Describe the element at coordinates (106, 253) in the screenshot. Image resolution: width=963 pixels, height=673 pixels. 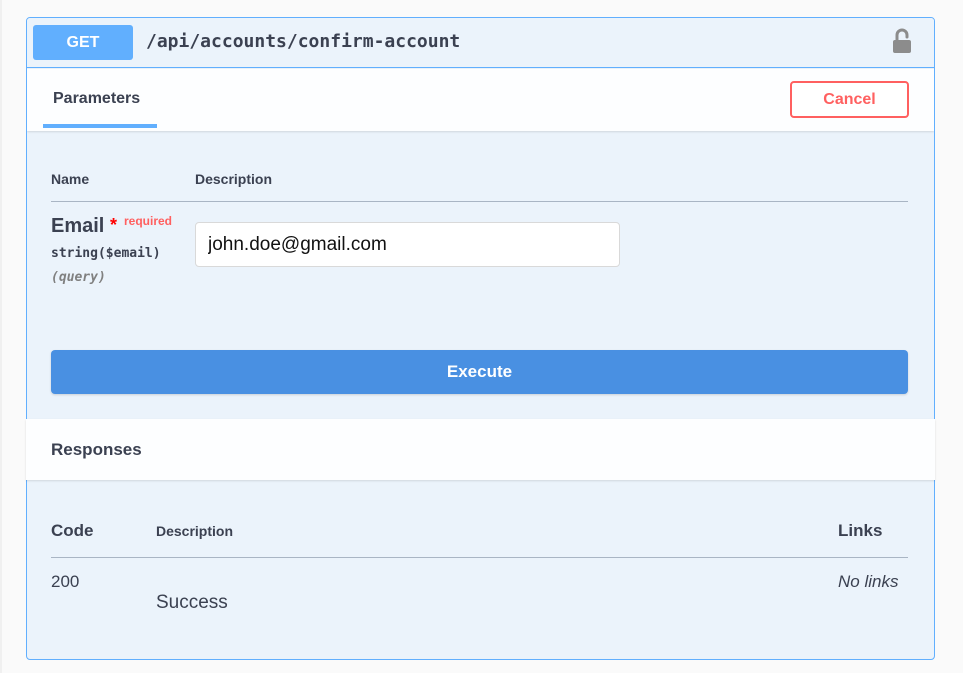
I see `parameter-type: string($email)` at that location.